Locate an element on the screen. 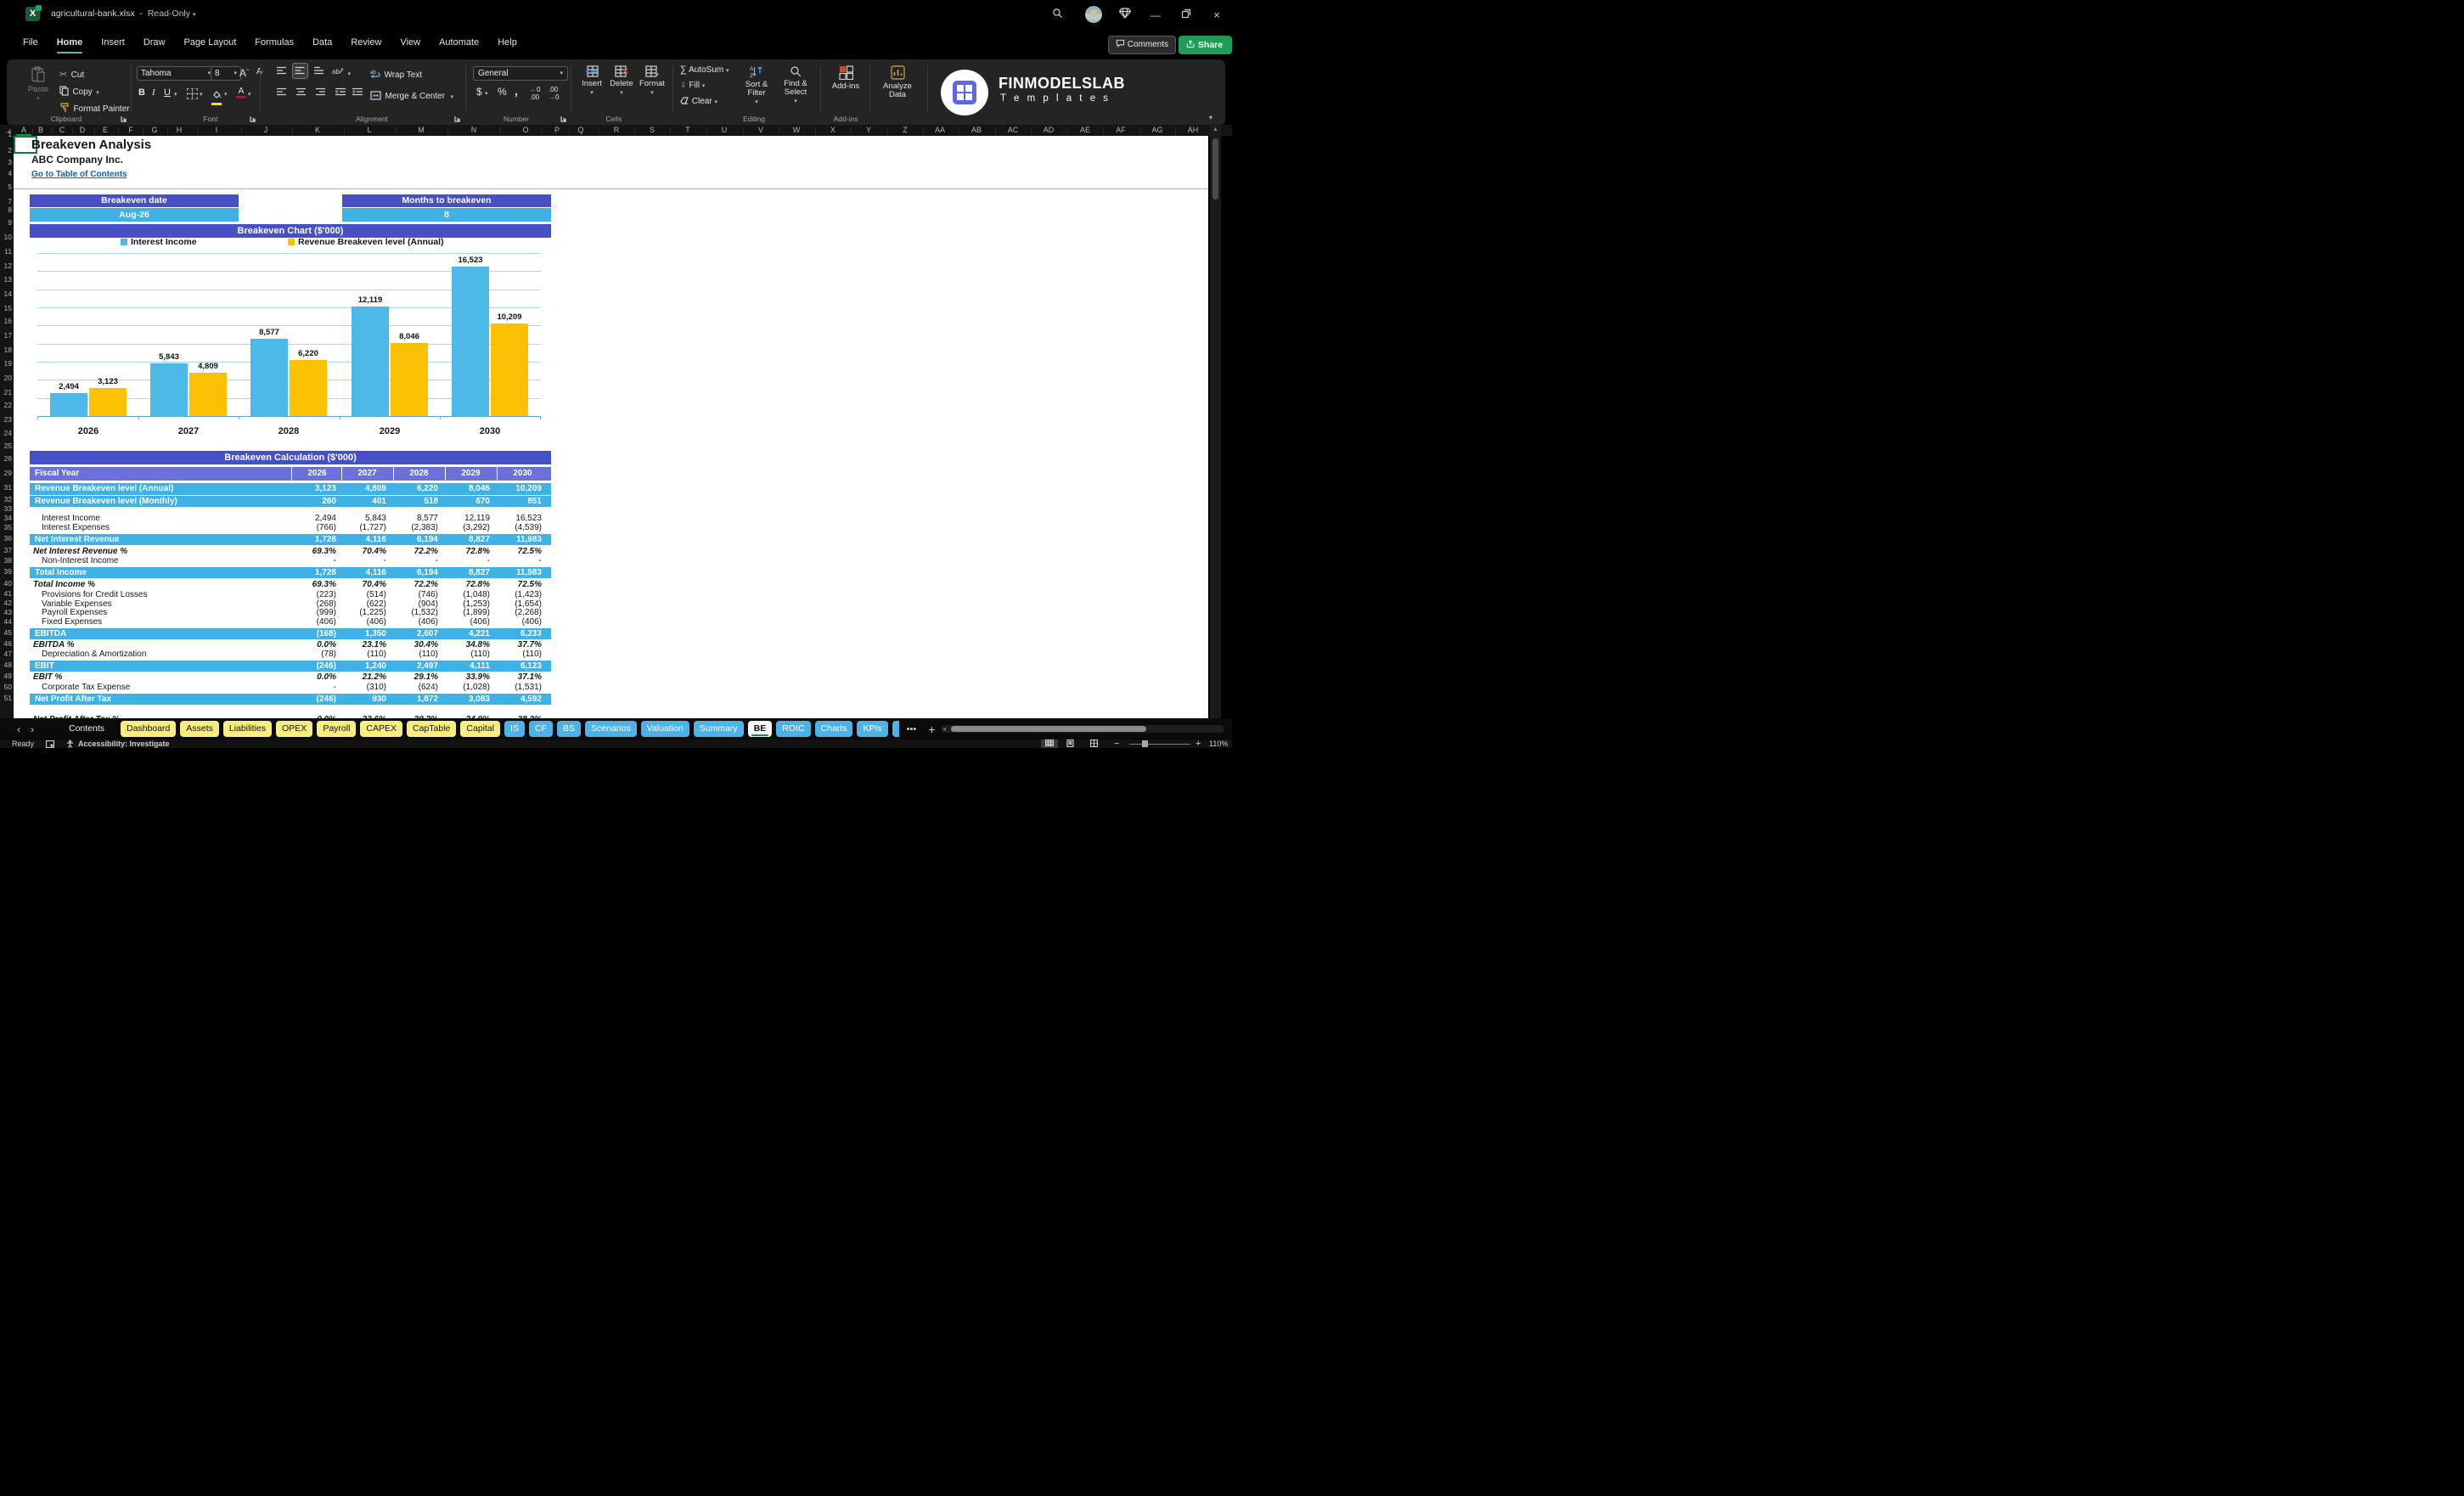 This screenshot has width=2464, height=1496. cell-value: (1,899) is located at coordinates (467, 613).